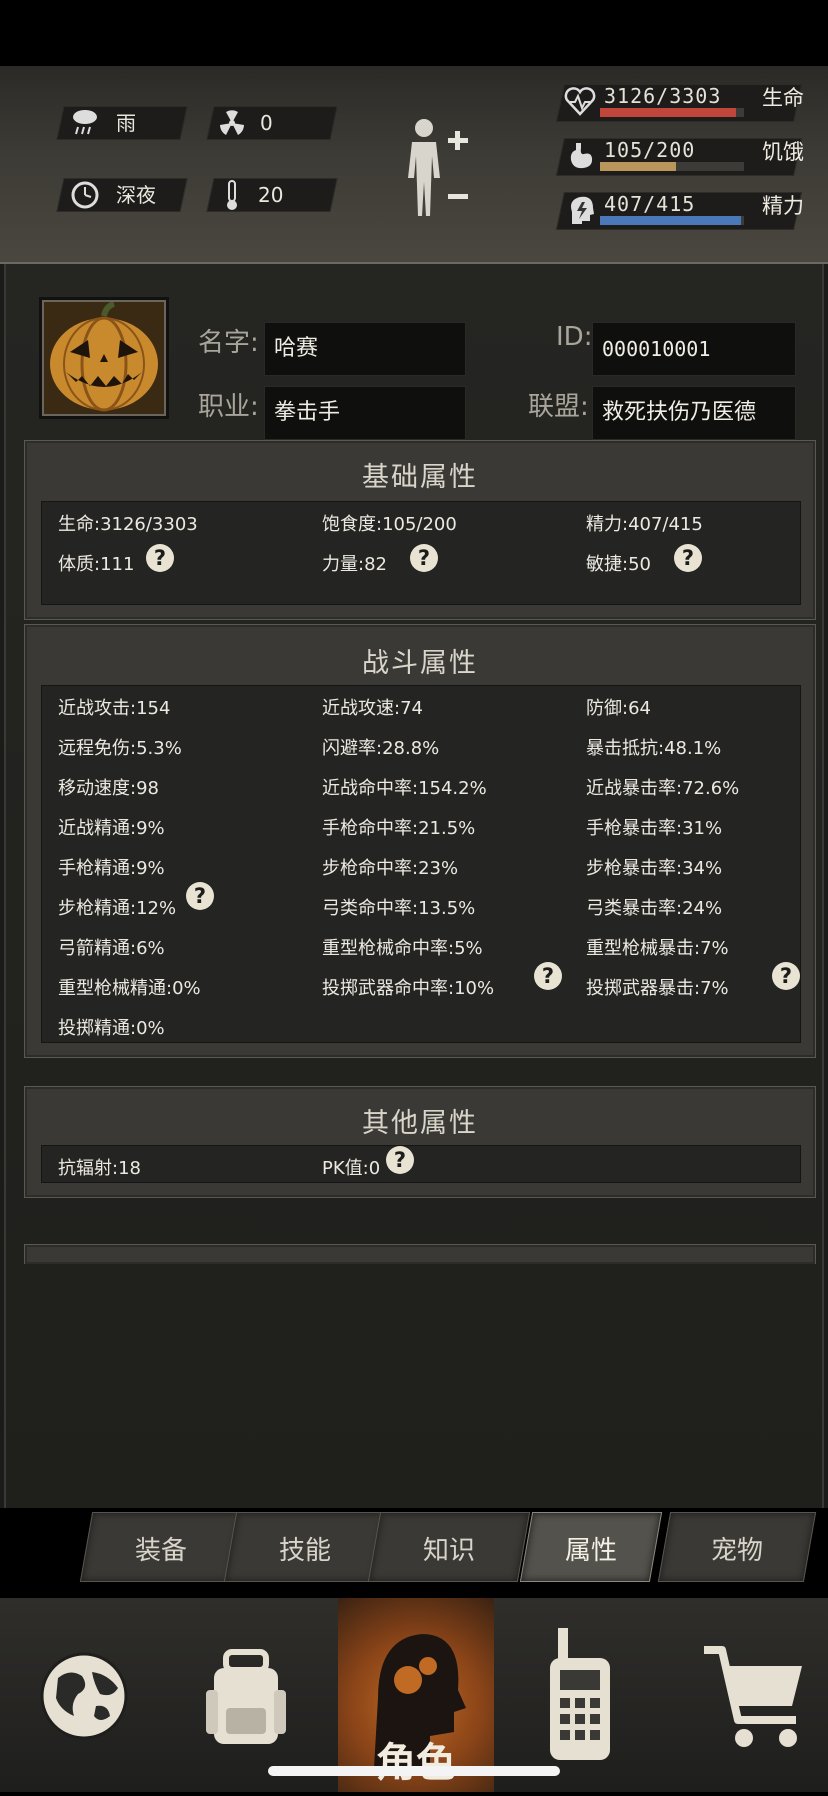 This screenshot has width=828, height=1796. What do you see at coordinates (408, 988) in the screenshot?
I see `combat-attr: 投掷武器命中率:10%` at bounding box center [408, 988].